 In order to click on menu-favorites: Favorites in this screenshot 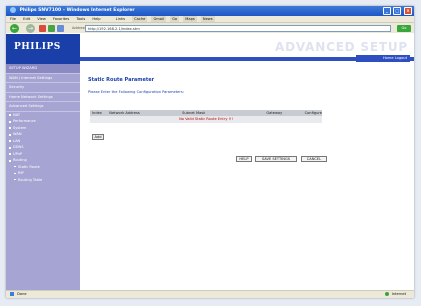, I will do `click(61, 19)`.